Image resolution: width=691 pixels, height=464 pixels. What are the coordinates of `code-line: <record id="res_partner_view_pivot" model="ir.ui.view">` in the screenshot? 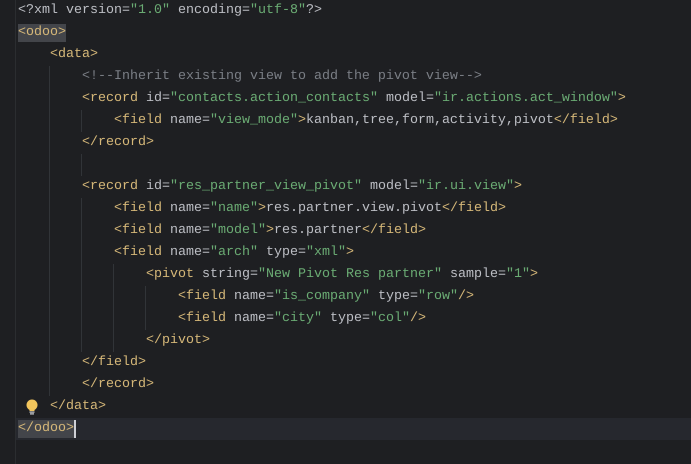 It's located at (302, 187).